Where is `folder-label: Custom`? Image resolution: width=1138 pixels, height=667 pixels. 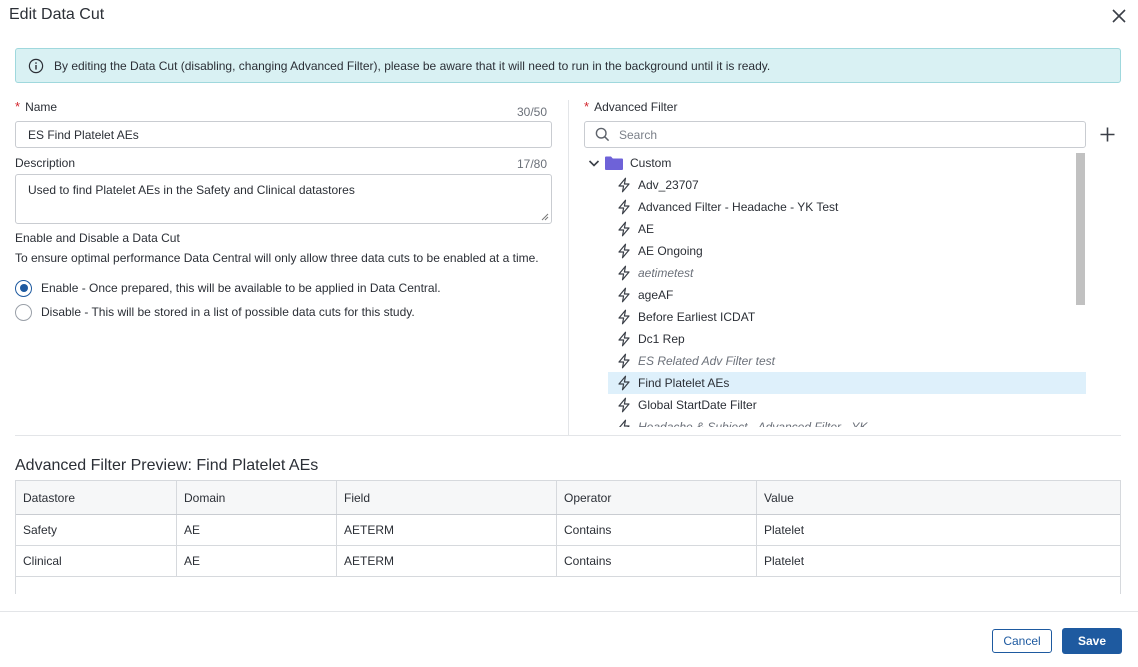
folder-label: Custom is located at coordinates (651, 163).